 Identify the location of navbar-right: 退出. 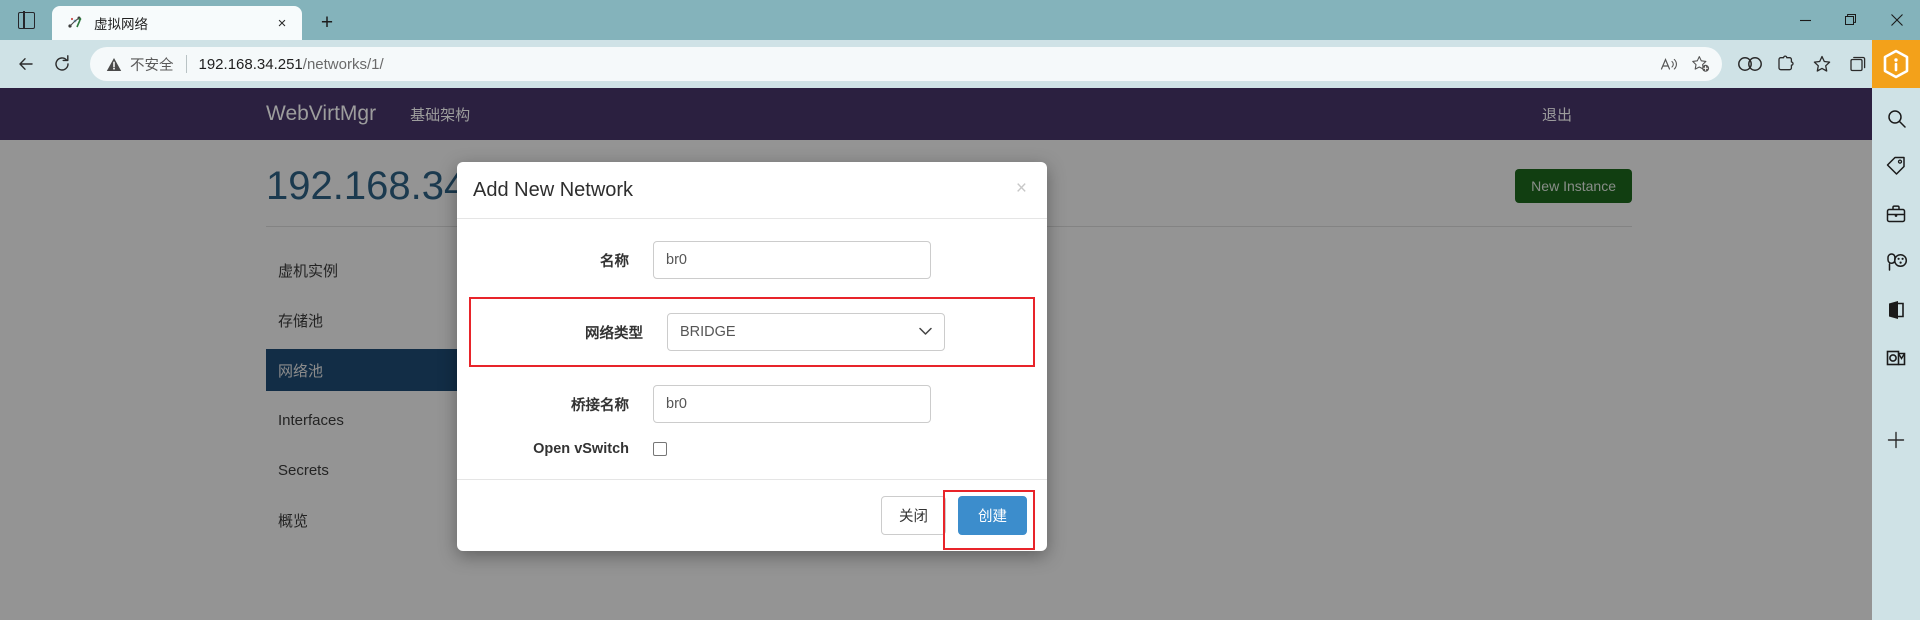
(1557, 114).